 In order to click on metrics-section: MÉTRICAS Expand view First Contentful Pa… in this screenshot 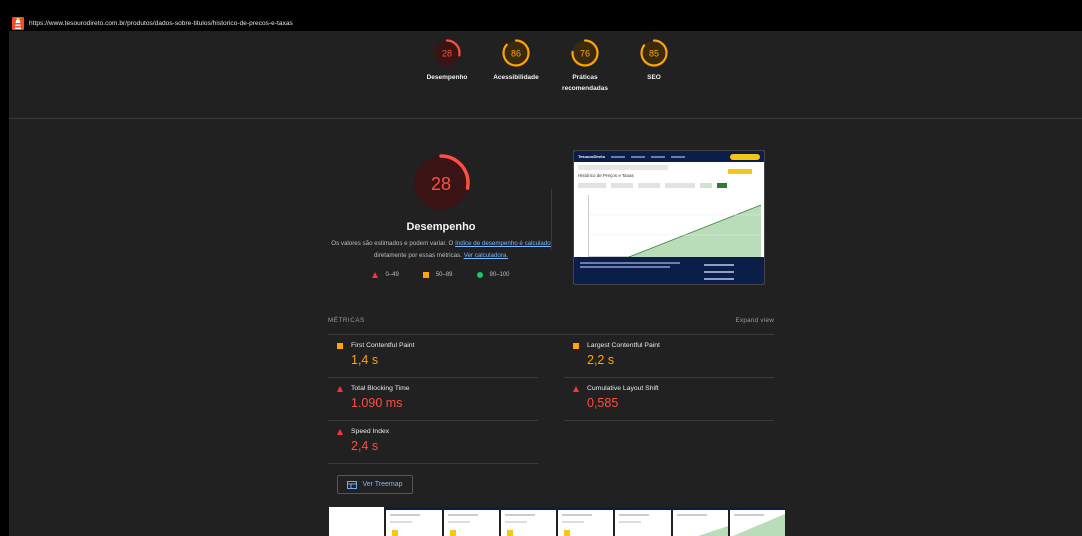, I will do `click(551, 388)`.